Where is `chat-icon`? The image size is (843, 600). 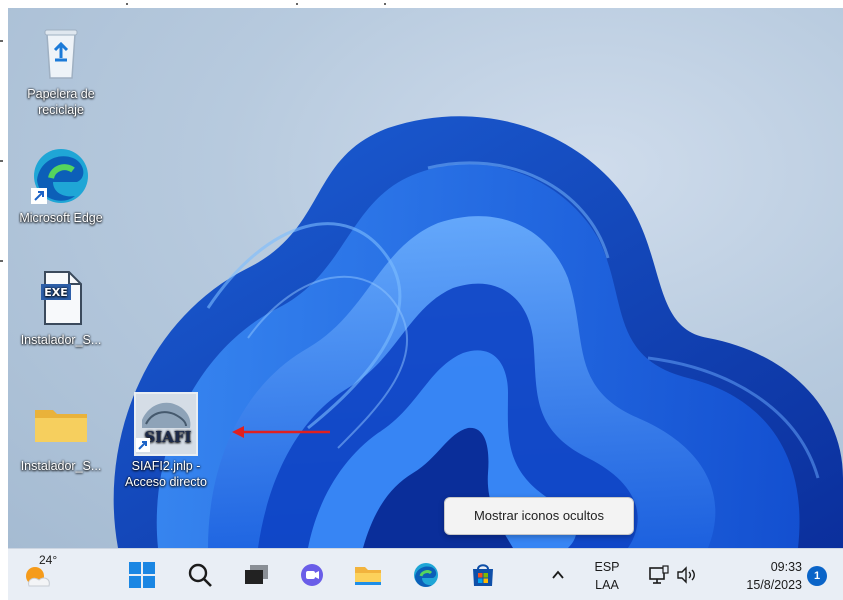 chat-icon is located at coordinates (312, 575).